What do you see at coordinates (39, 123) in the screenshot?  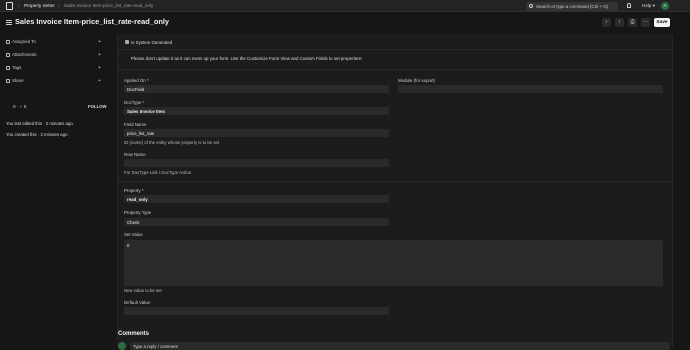 I see `activity-item: You last edited this · 2 minutes ago` at bounding box center [39, 123].